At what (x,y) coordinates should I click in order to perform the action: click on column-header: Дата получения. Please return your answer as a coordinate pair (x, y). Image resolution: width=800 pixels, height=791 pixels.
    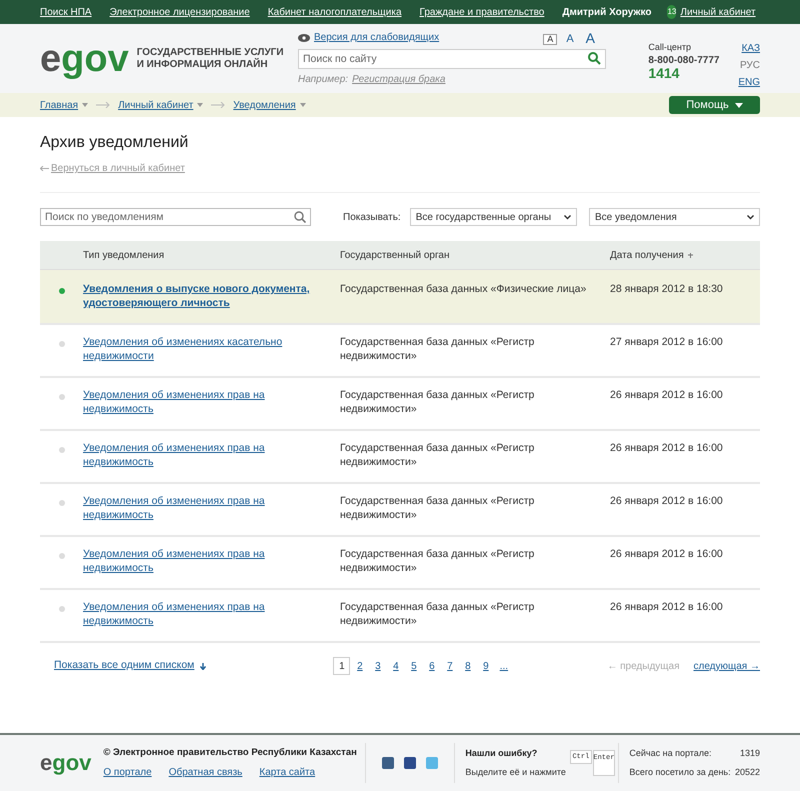
    Looking at the image, I should click on (651, 255).